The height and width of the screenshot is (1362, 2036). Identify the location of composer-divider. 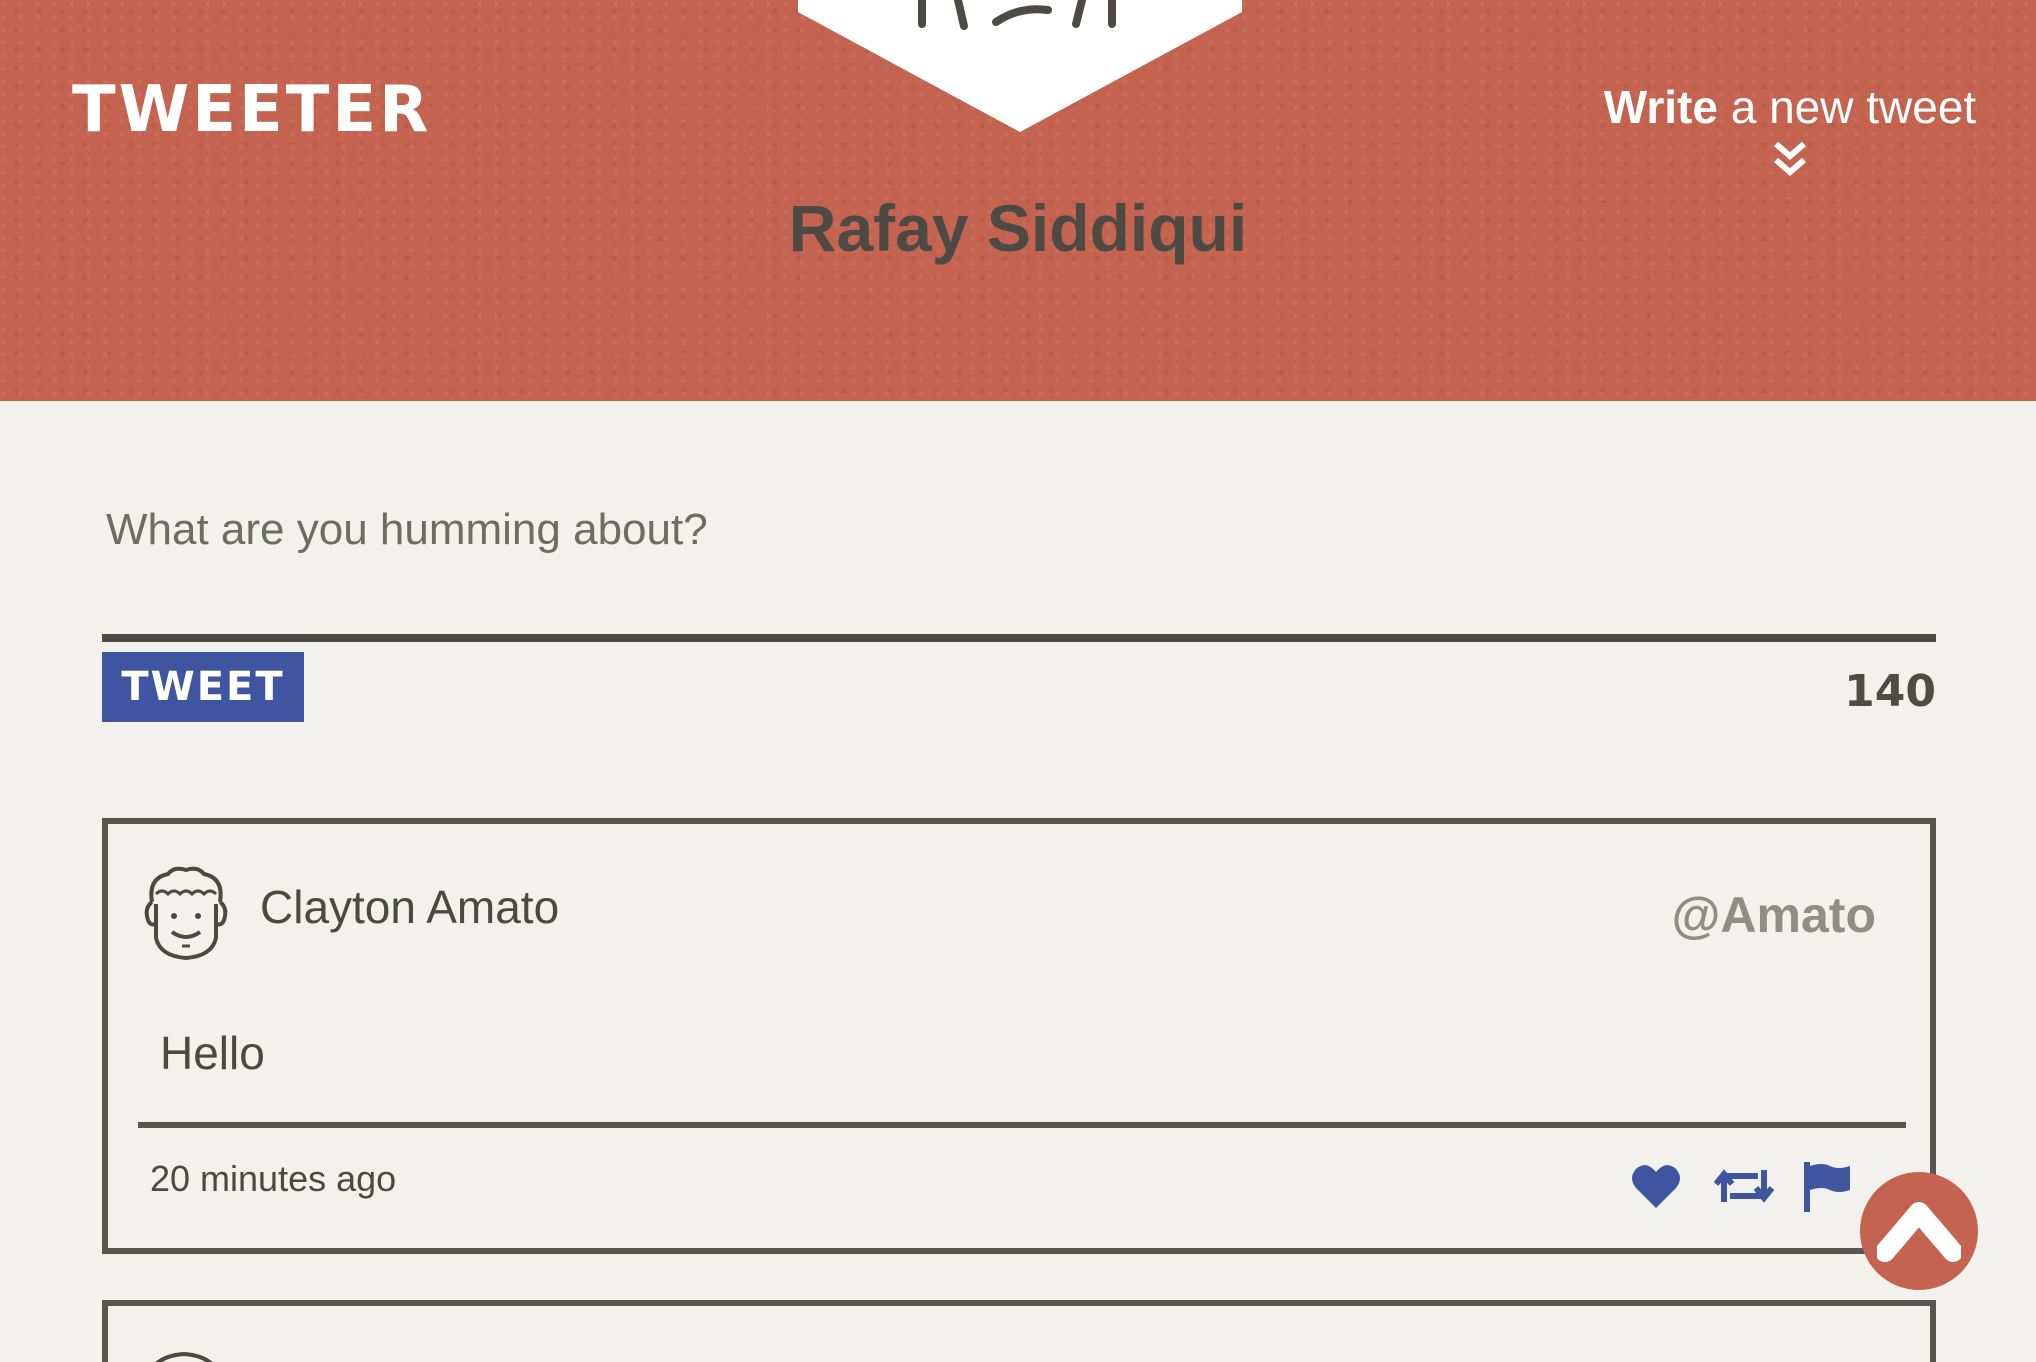
(1019, 638).